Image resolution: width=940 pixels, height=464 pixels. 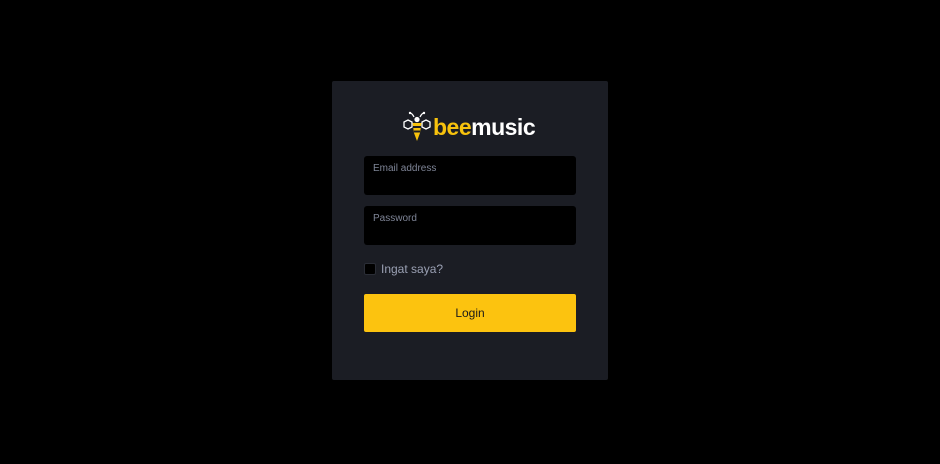 What do you see at coordinates (370, 269) in the screenshot?
I see `remember-me-checkbox` at bounding box center [370, 269].